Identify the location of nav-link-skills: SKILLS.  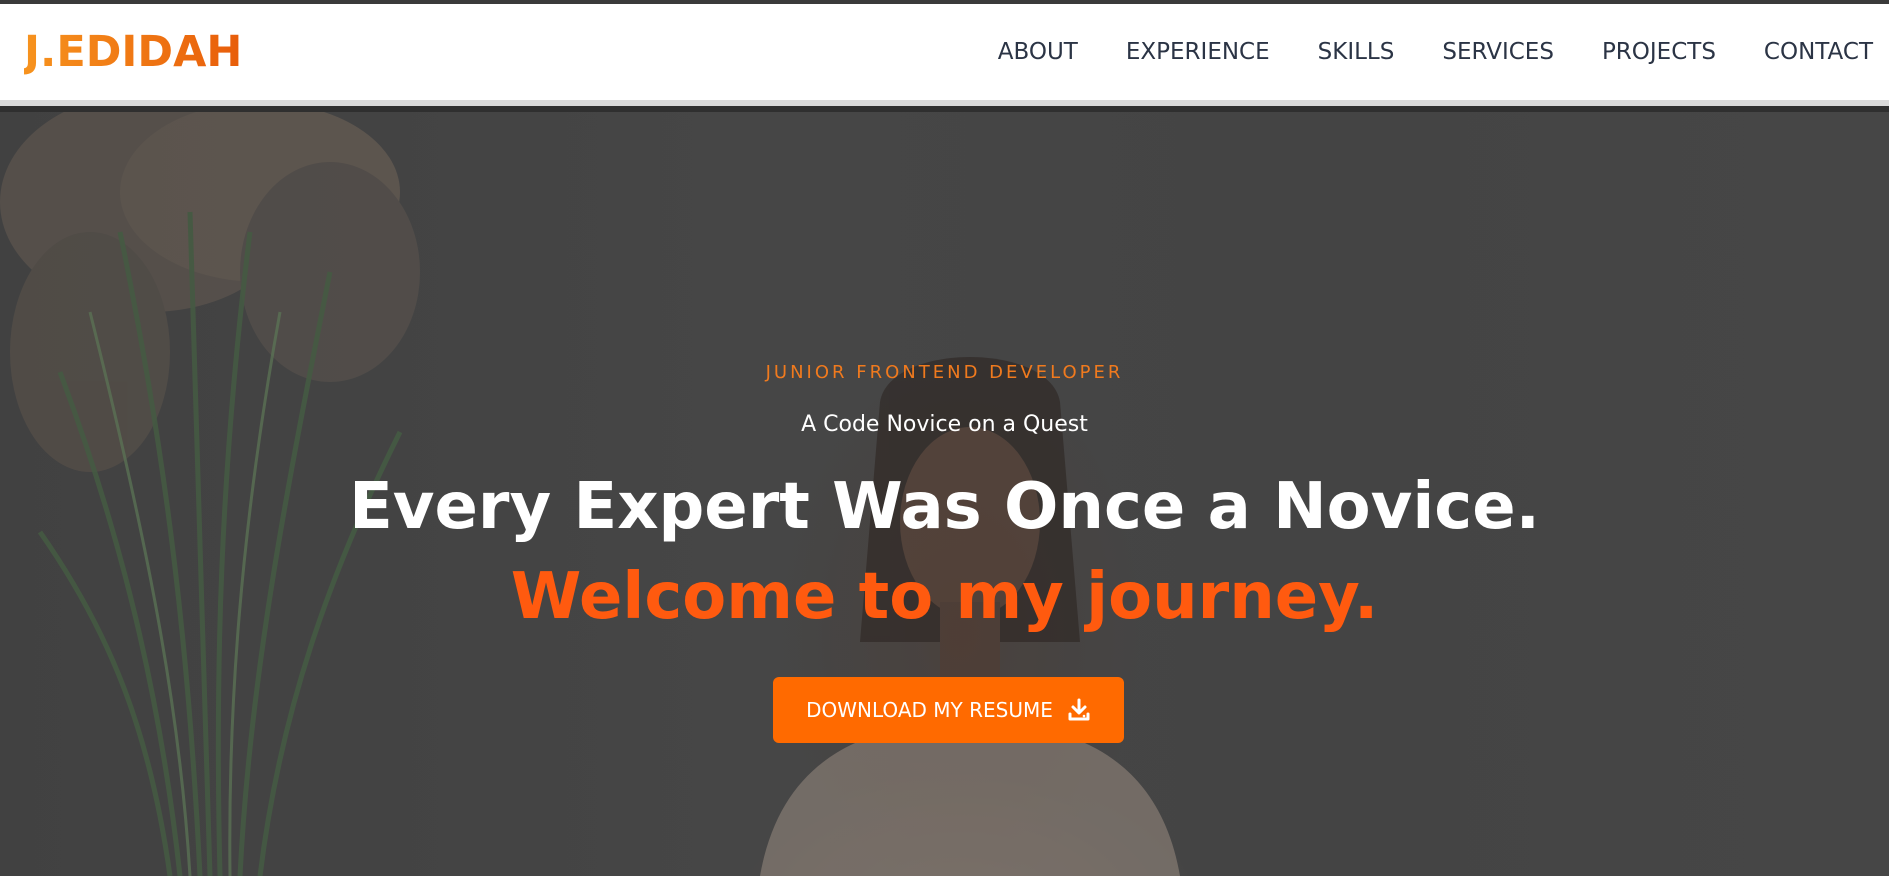
(1356, 52).